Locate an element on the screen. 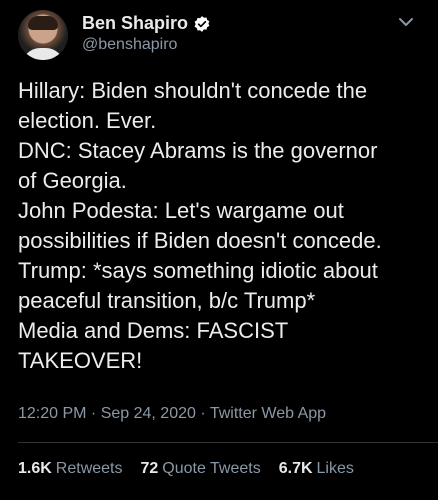 This screenshot has height=500, width=438. author-handle: @benshapiro is located at coordinates (129, 45).